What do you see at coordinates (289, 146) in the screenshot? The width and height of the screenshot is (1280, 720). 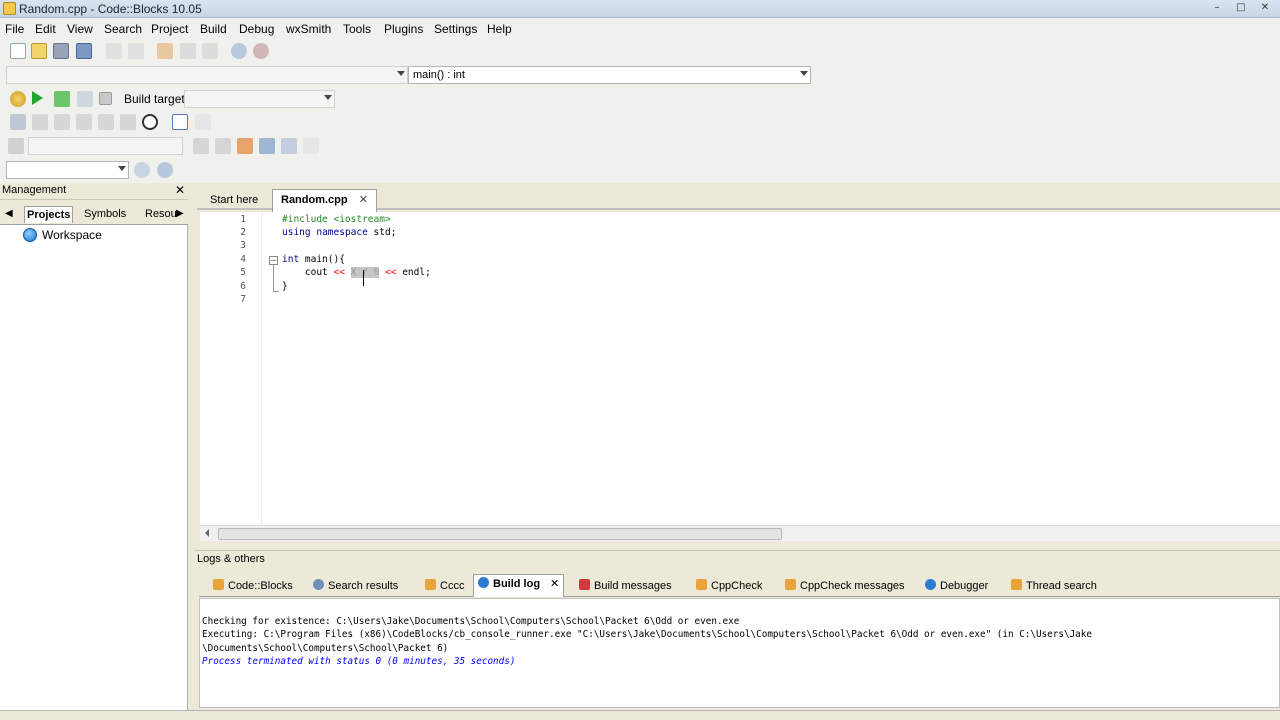 I see `match-case-icon` at bounding box center [289, 146].